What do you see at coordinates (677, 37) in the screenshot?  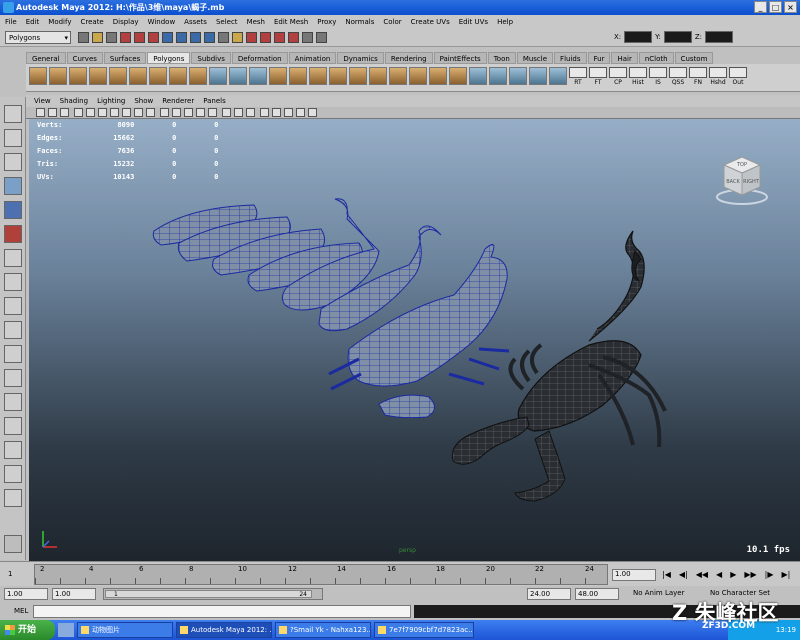 I see `y-field` at bounding box center [677, 37].